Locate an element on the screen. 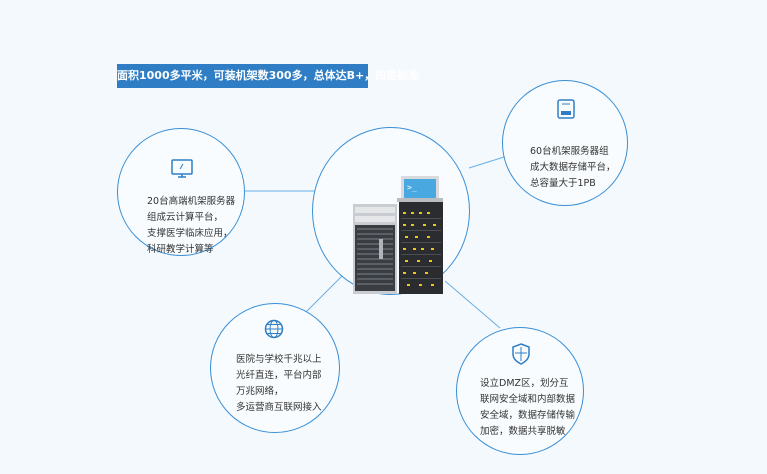 The height and width of the screenshot is (474, 767). network-feature-text: 医院与学校千兆以上 光纤直连，平台内部 万兆网络， 多运营商互联网接入 is located at coordinates (279, 383).